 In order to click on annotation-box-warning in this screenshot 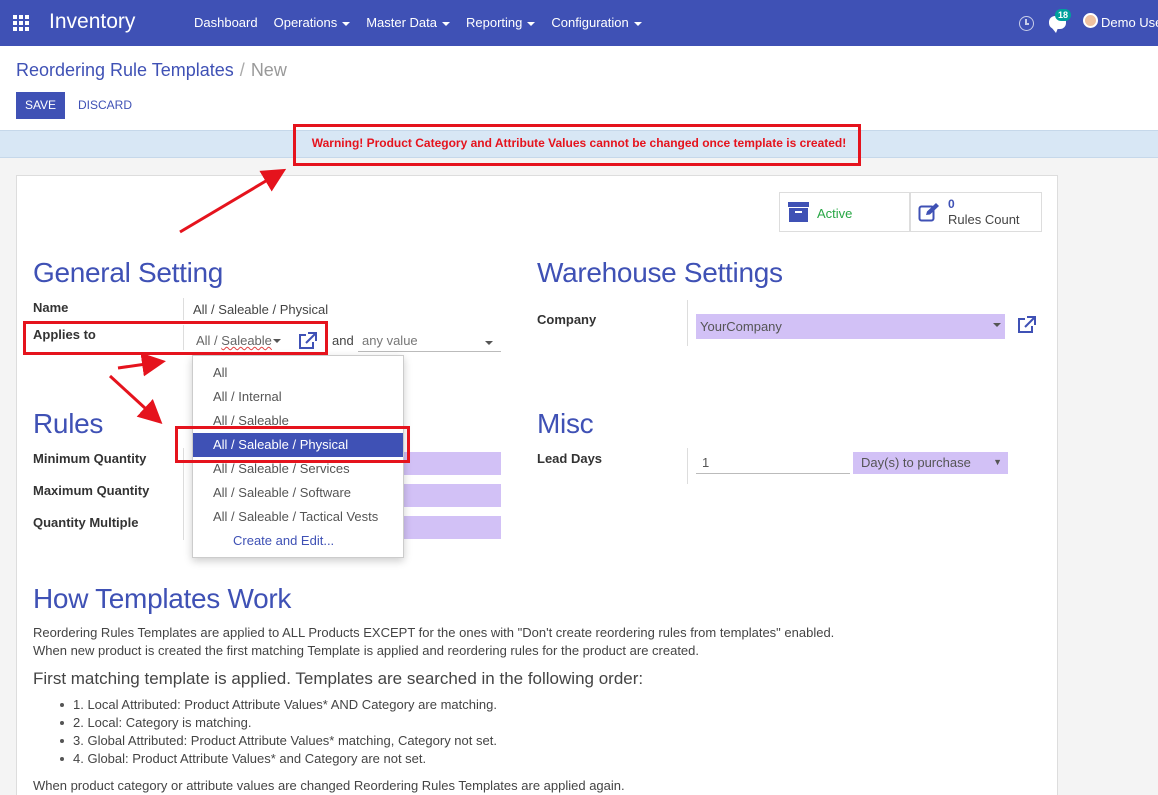, I will do `click(577, 145)`.